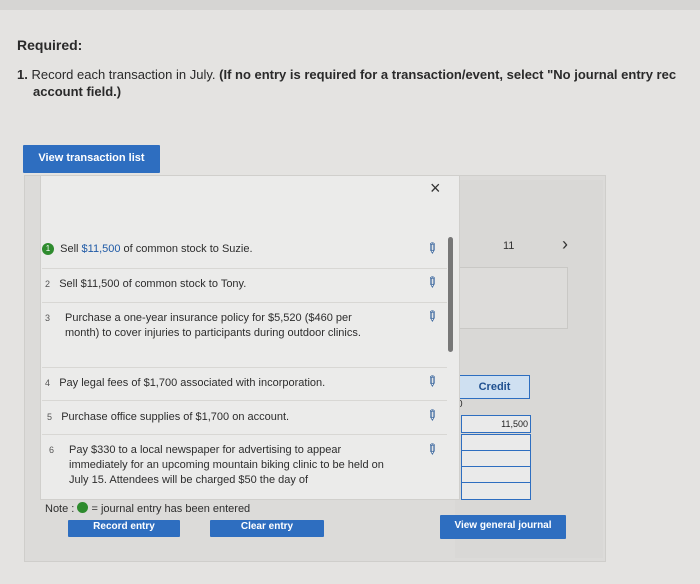 The width and height of the screenshot is (700, 584). What do you see at coordinates (509, 246) in the screenshot?
I see `entry-number: 11` at bounding box center [509, 246].